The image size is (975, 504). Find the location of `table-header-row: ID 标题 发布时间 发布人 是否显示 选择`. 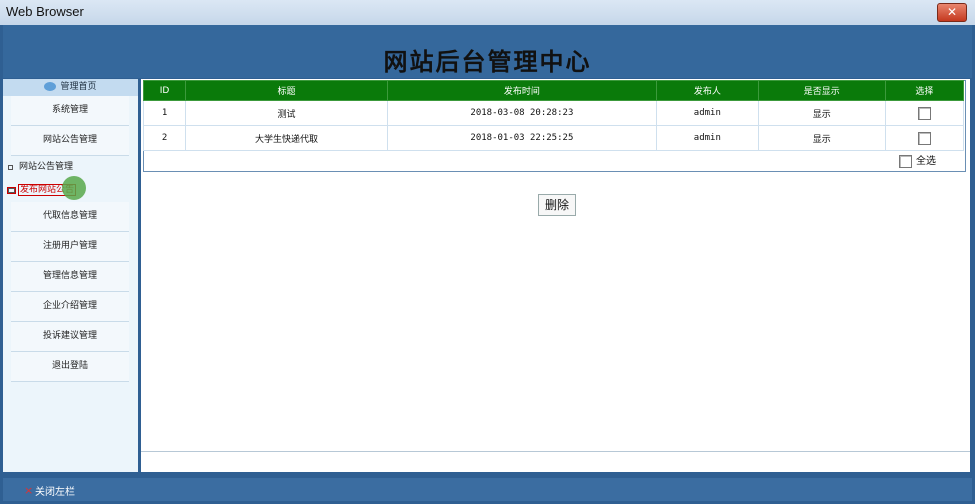

table-header-row: ID 标题 发布时间 发布人 是否显示 选择 is located at coordinates (553, 90).